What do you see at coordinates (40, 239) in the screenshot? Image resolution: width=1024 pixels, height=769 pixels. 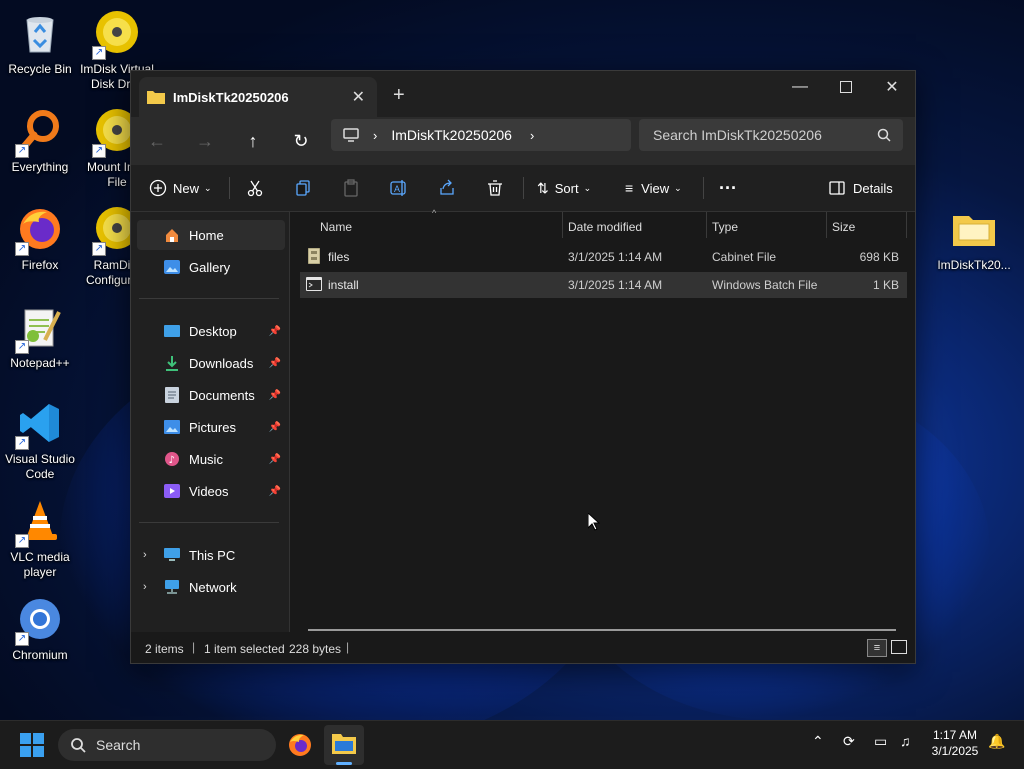 I see `desktop-icon-firefox: ↗ Firefox` at bounding box center [40, 239].